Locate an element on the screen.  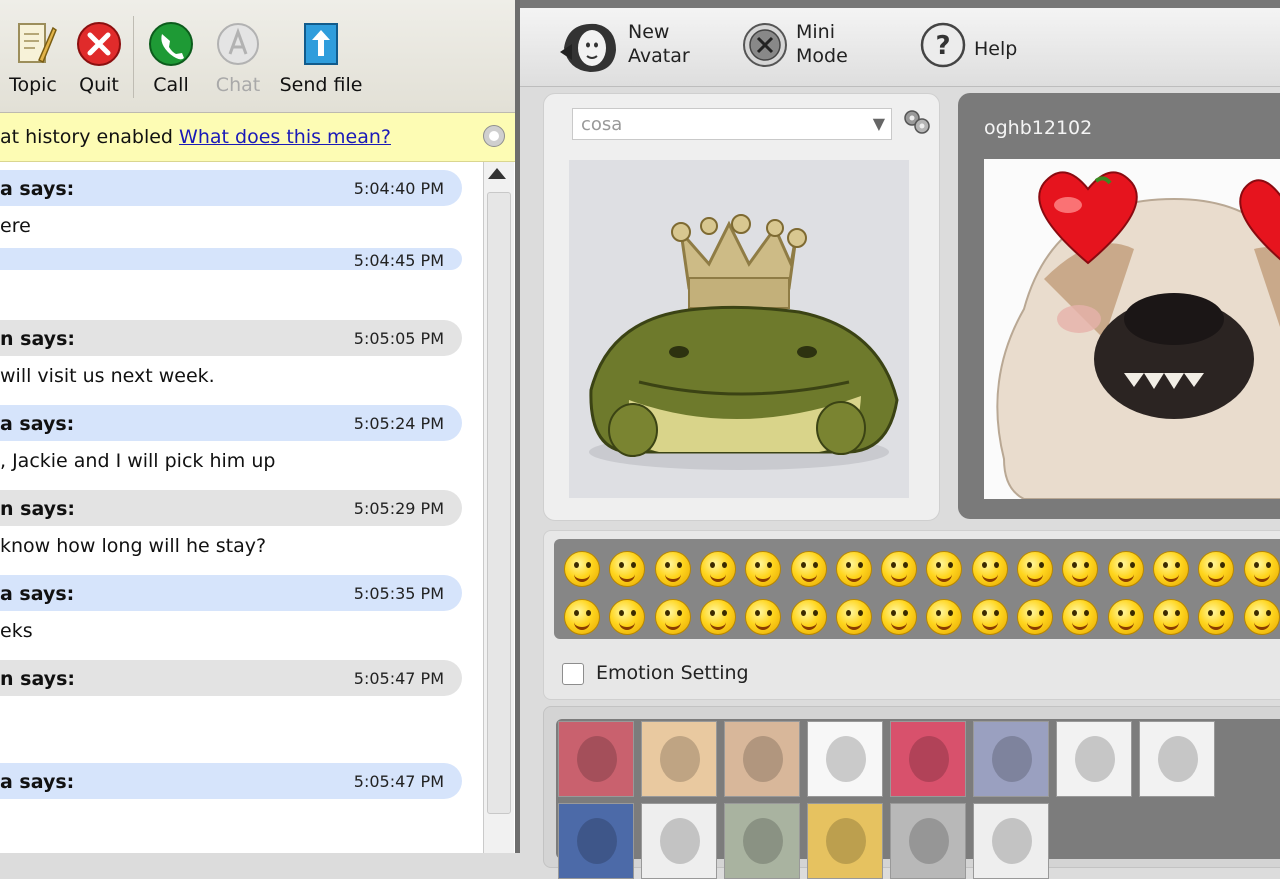
avatar-thumbnail-cartoon-man is located at coordinates (1094, 759).